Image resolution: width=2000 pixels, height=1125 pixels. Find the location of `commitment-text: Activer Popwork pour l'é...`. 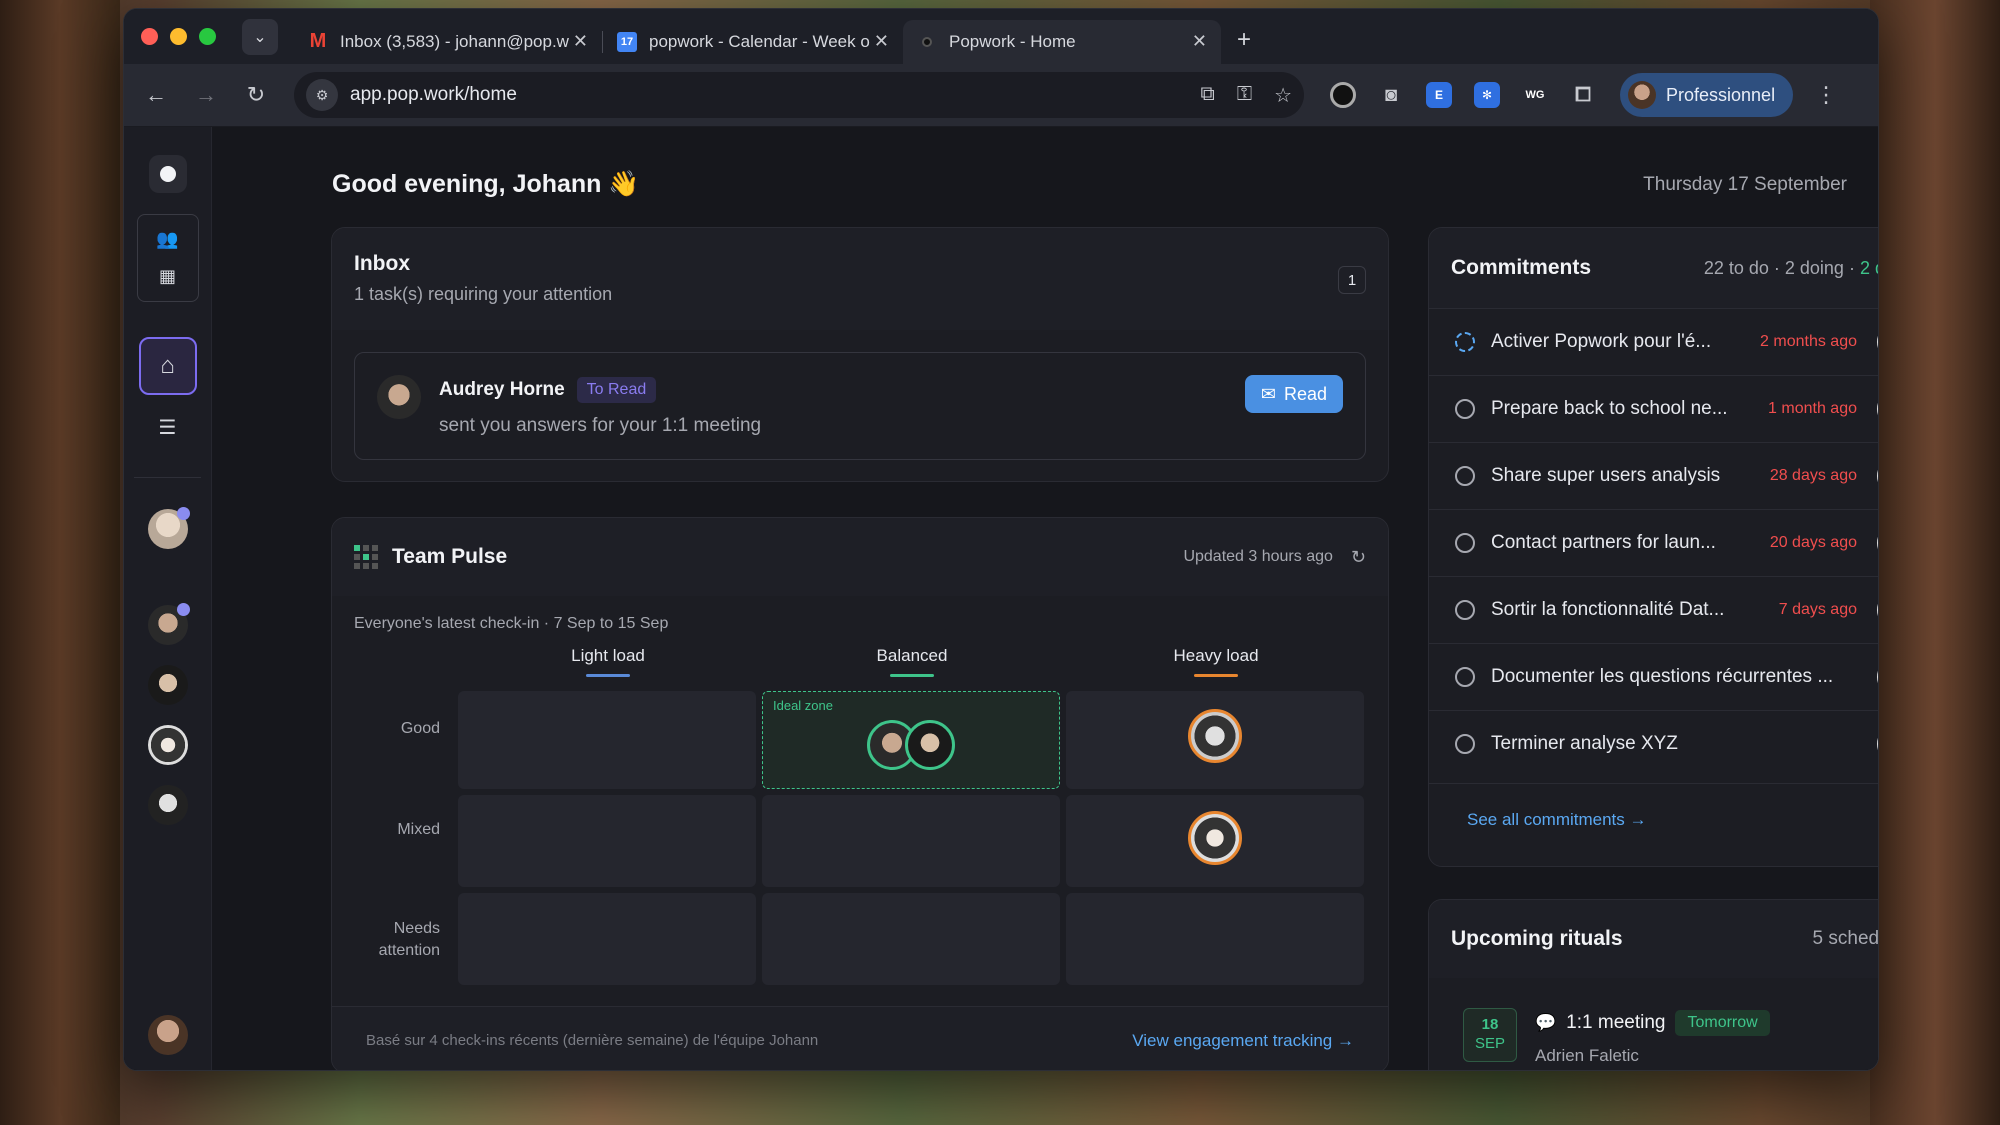

commitment-text: Activer Popwork pour l'é... is located at coordinates (1601, 341).